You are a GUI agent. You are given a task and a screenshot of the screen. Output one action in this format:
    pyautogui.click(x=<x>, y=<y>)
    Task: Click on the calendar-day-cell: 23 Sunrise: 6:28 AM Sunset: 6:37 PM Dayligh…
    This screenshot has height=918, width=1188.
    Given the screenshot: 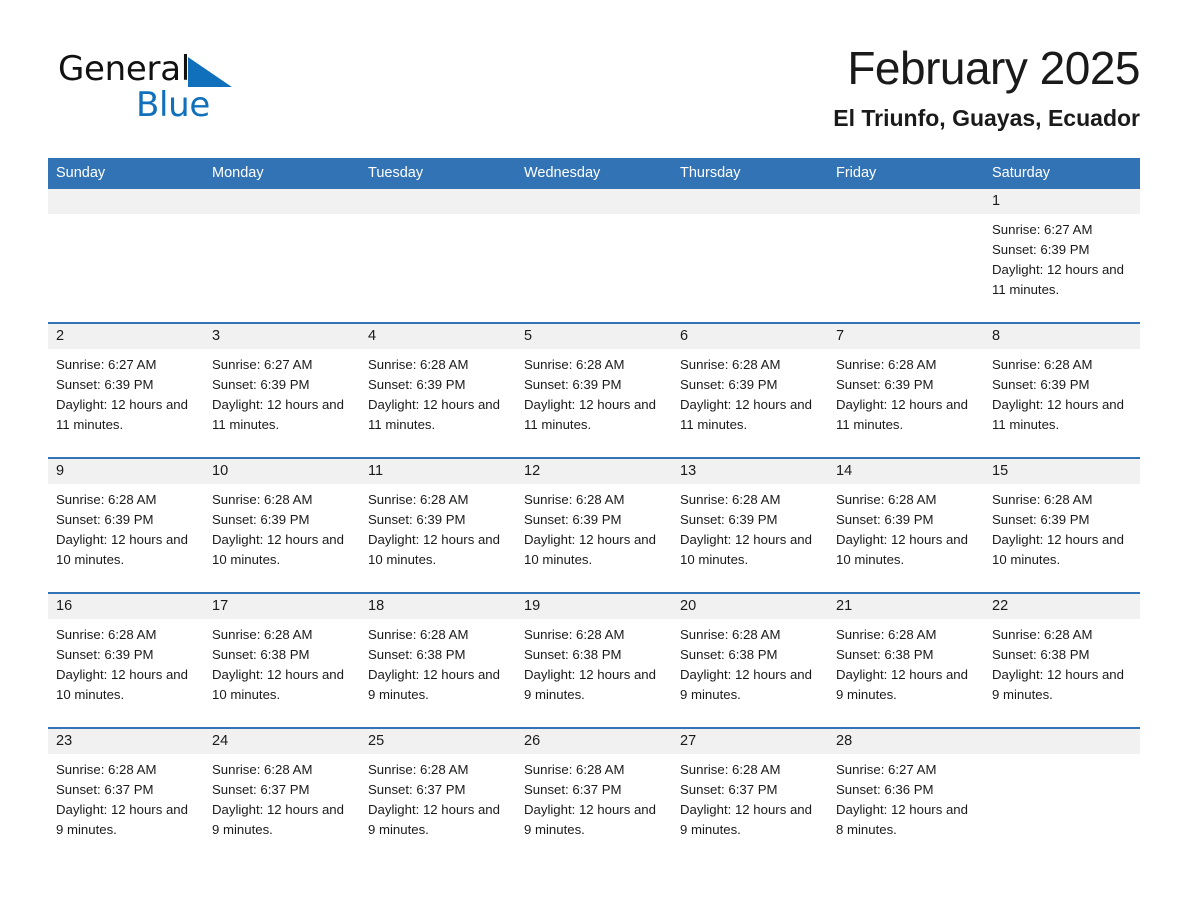 What is the action you would take?
    pyautogui.click(x=126, y=794)
    